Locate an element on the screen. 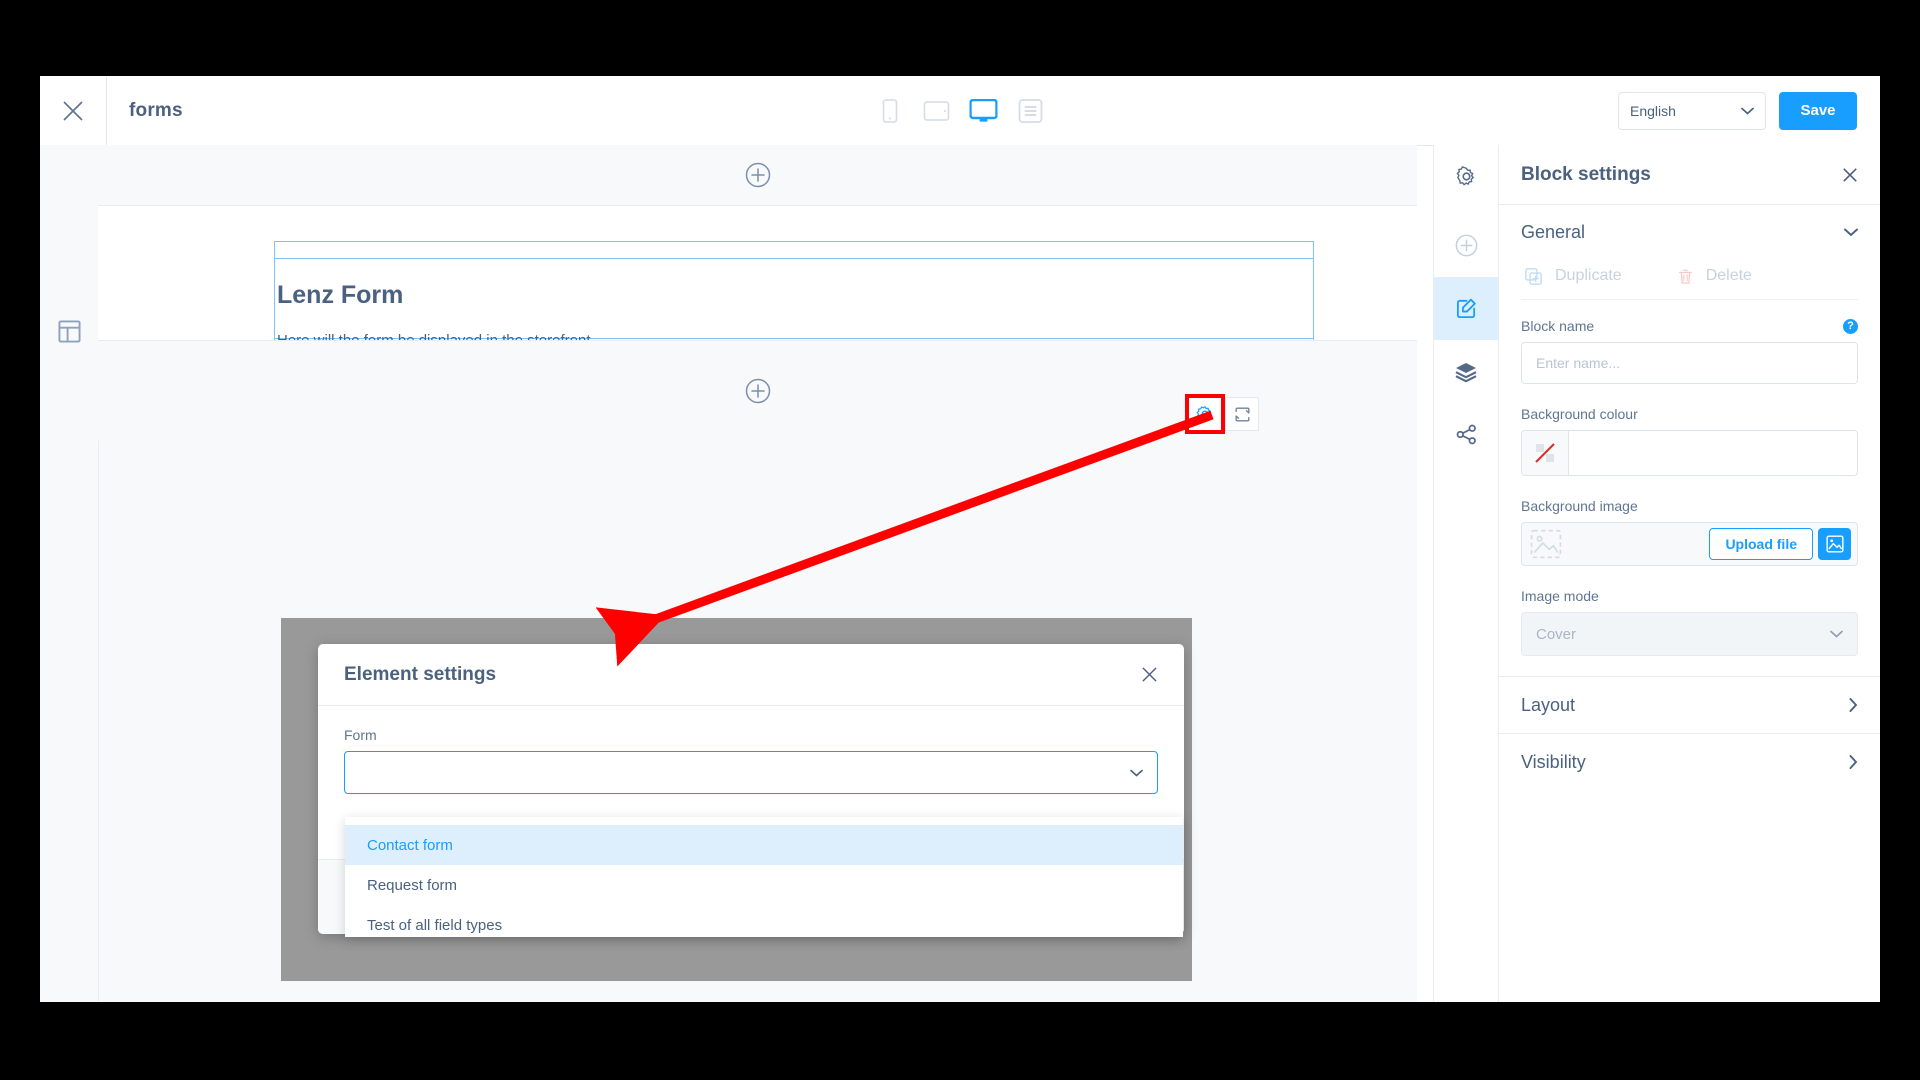 This screenshot has width=1920, height=1080. duplicate-label: Duplicate is located at coordinates (1588, 275).